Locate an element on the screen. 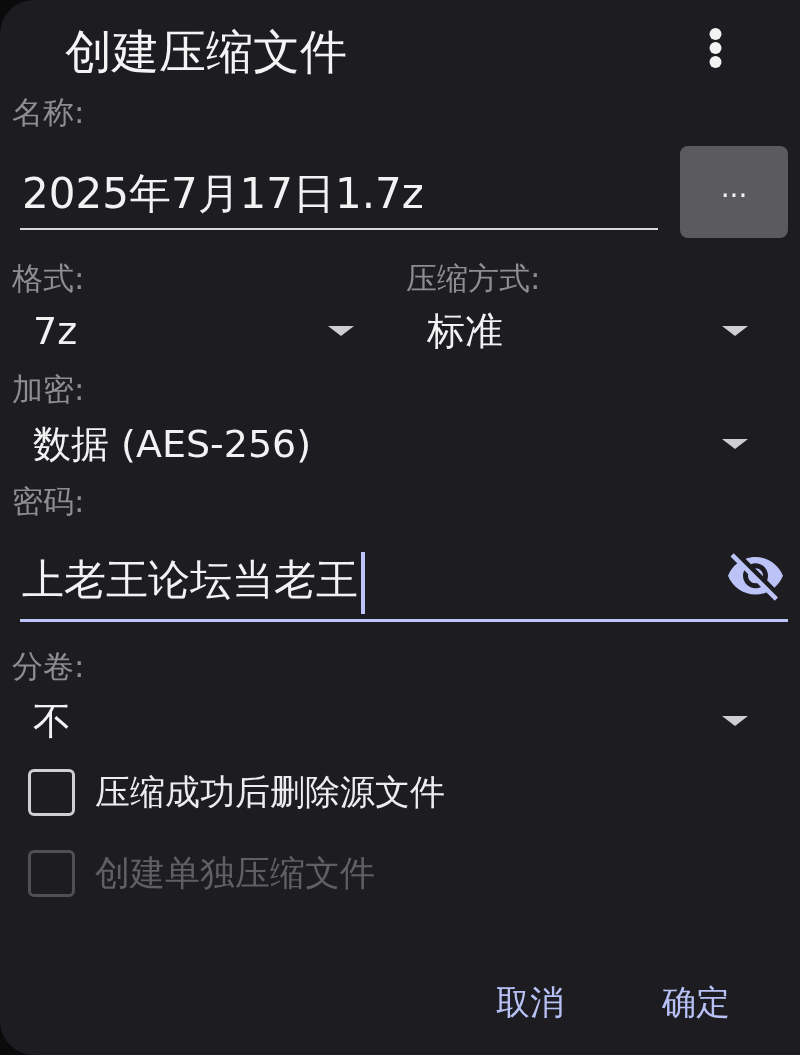 Image resolution: width=800 pixels, height=1055 pixels. field-label: 格式: is located at coordinates (48, 278).